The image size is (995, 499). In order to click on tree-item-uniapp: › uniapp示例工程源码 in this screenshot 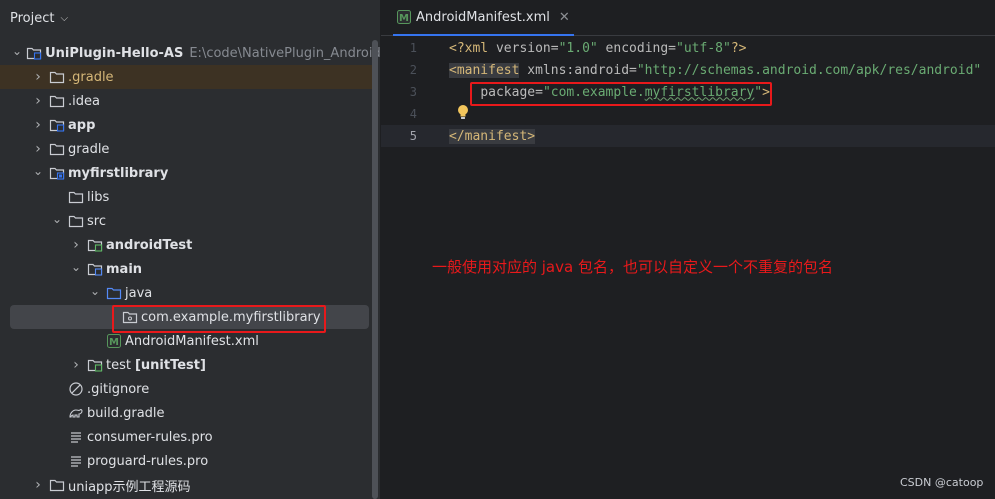, I will do `click(186, 485)`.